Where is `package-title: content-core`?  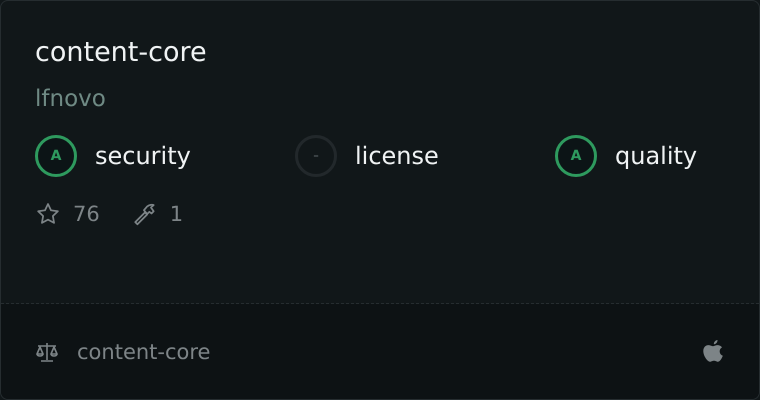 package-title: content-core is located at coordinates (380, 53).